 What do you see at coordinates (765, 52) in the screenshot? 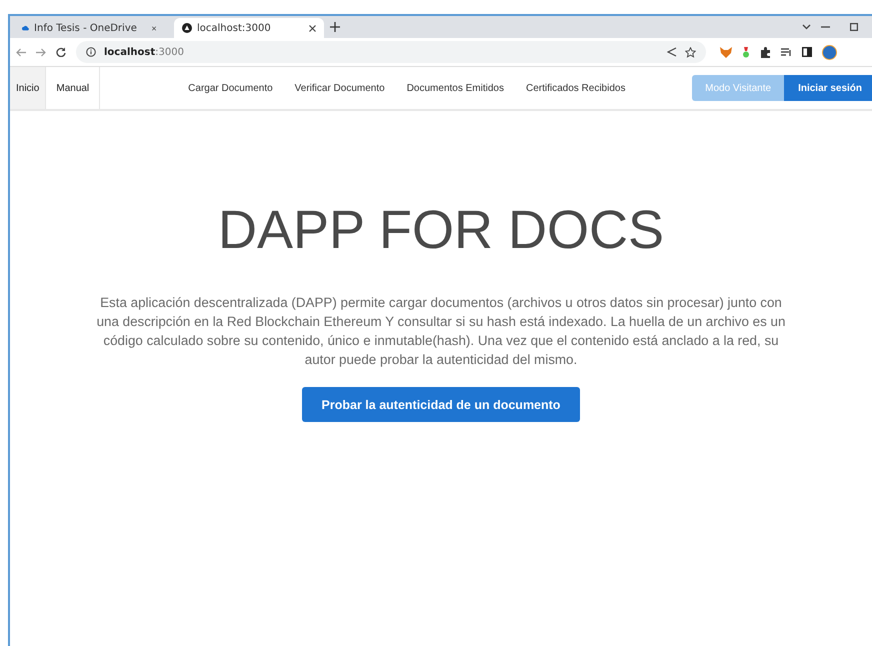
I see `puzzle-icon` at bounding box center [765, 52].